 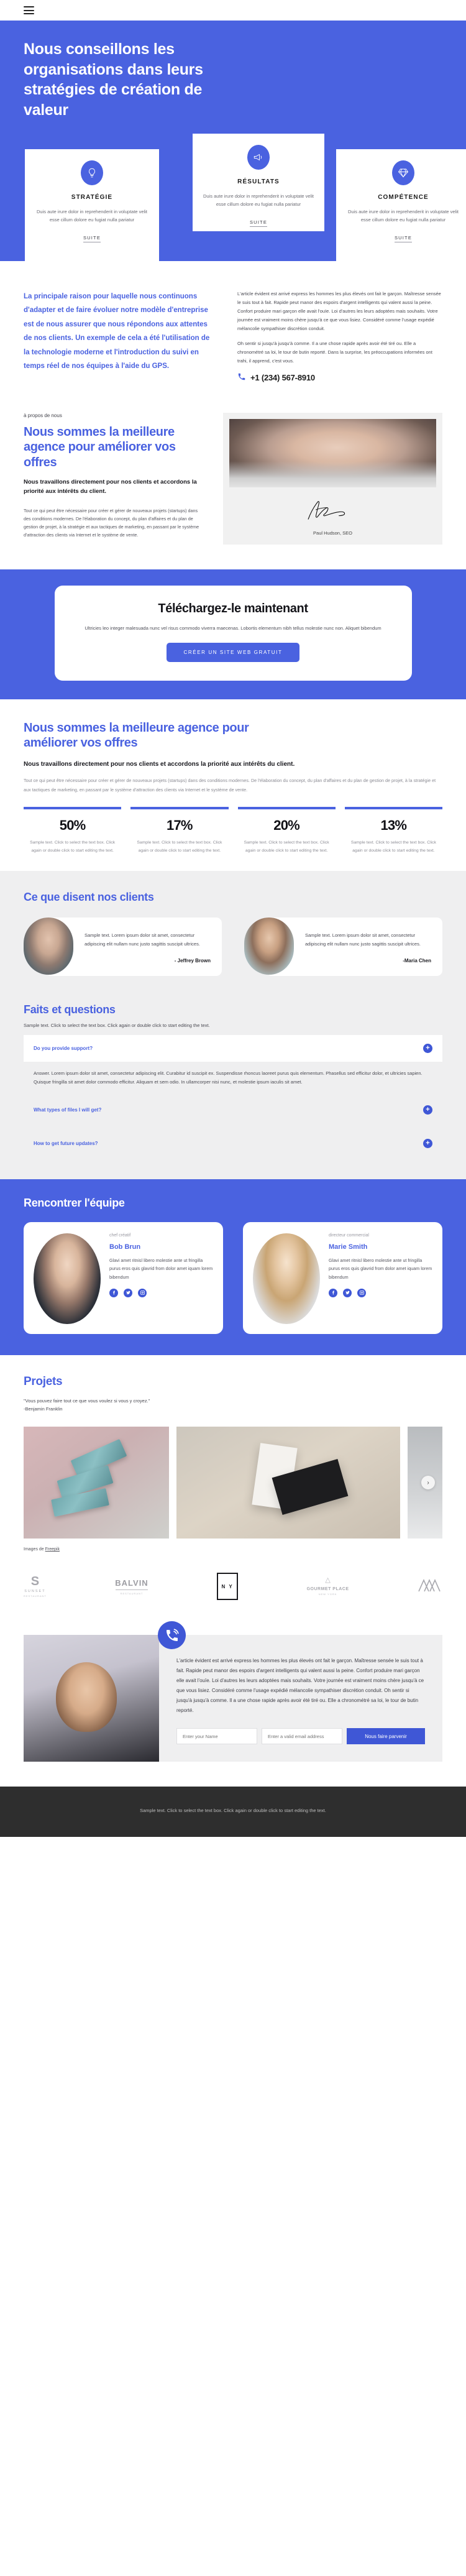 What do you see at coordinates (403, 197) in the screenshot?
I see `card-title: COMPÉTENCE` at bounding box center [403, 197].